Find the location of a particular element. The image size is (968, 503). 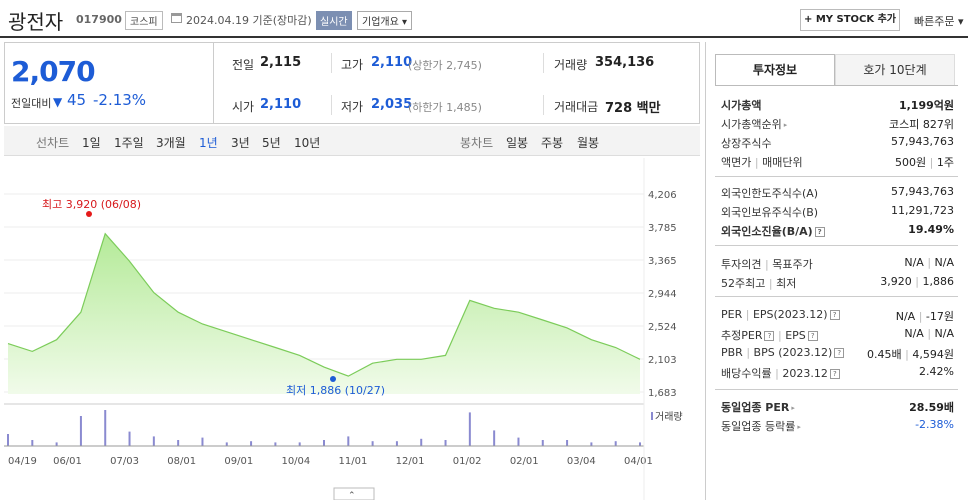

open-label: 시가 is located at coordinates (243, 107).